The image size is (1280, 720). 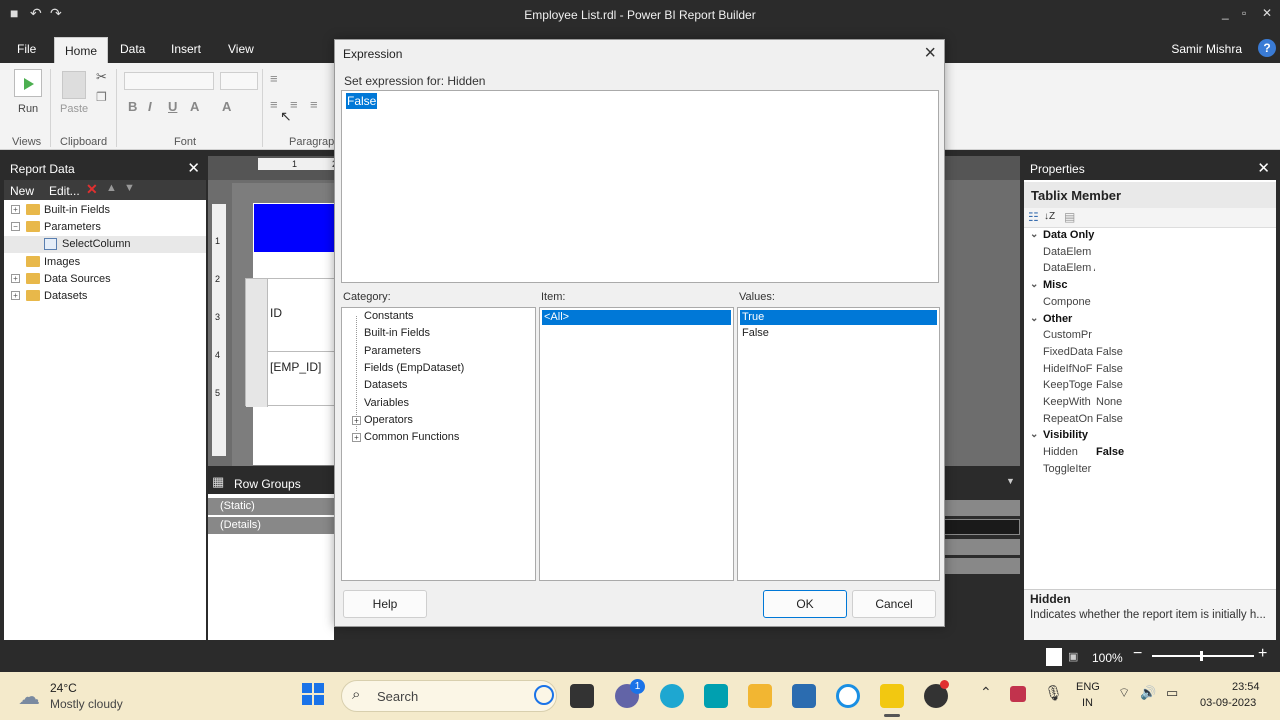 I want to click on property-category: ⌄ Visibility, so click(x=1150, y=436).